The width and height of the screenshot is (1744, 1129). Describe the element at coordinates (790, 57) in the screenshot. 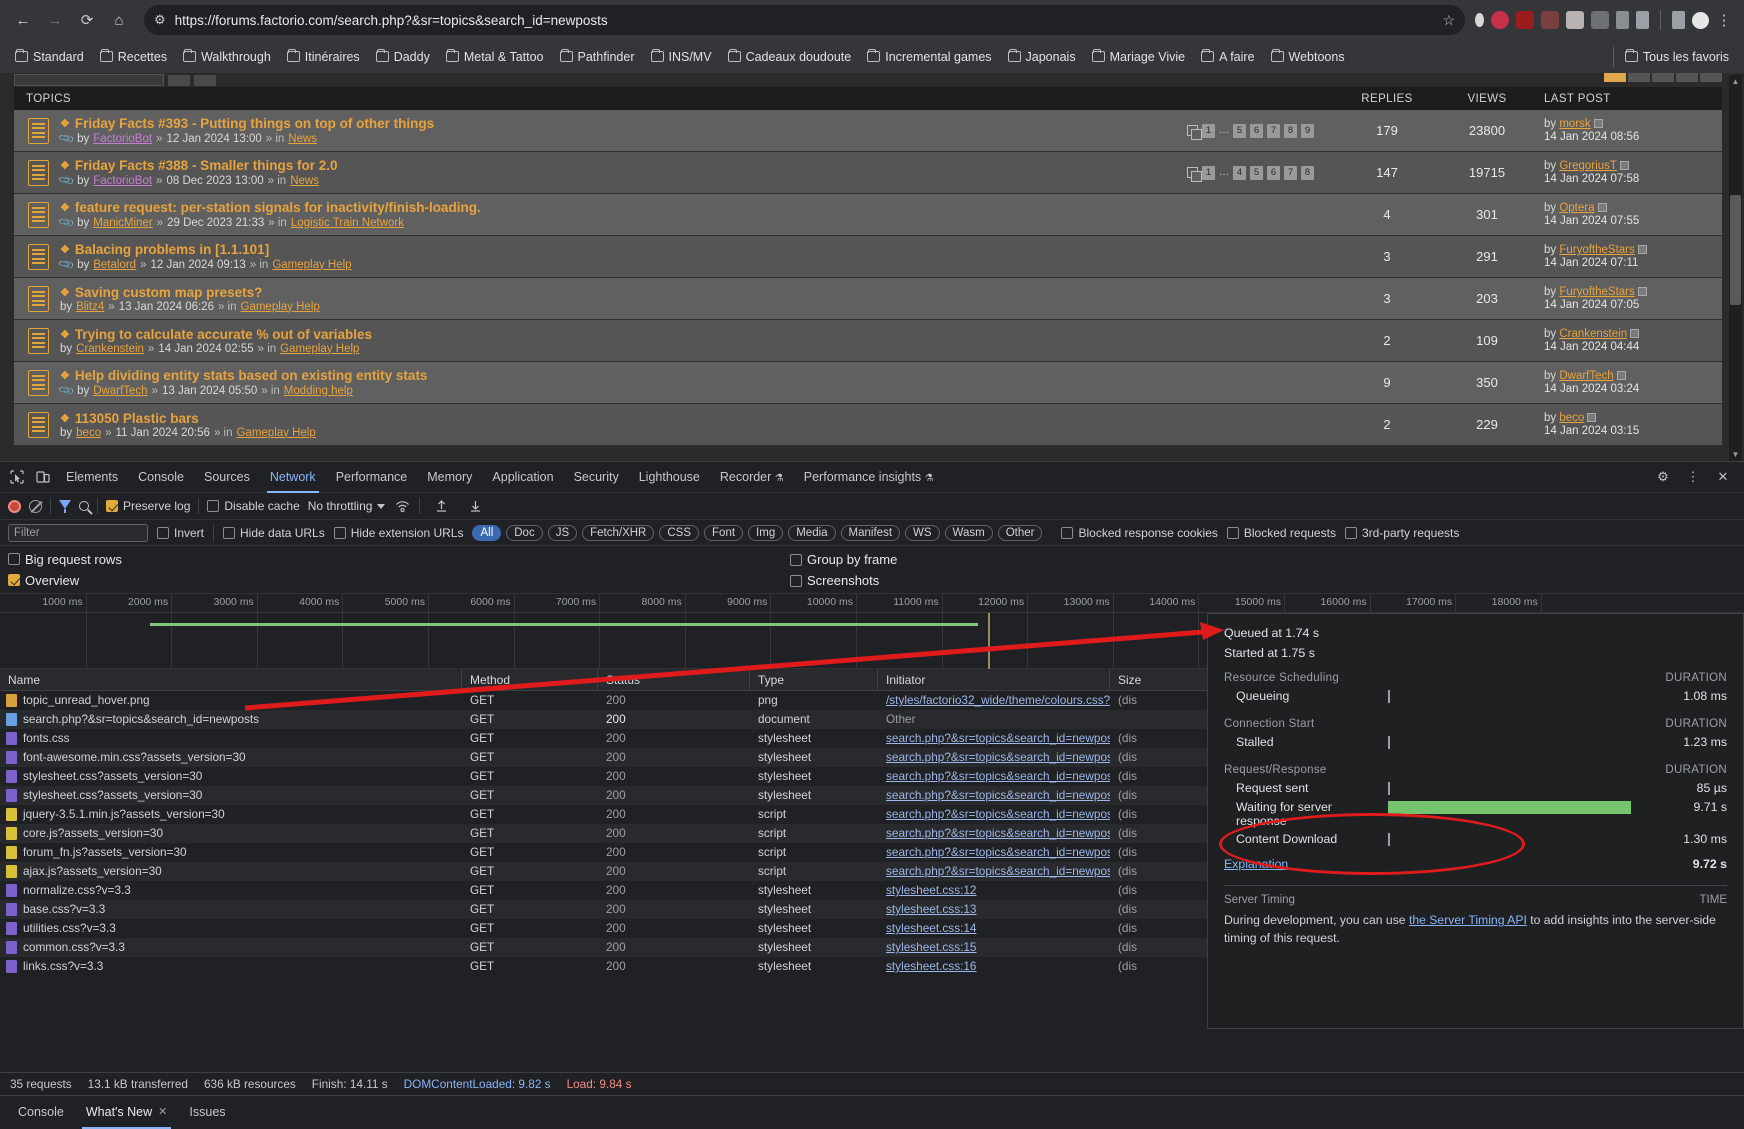

I see `bookmark-item: Cadeaux doudoute` at that location.